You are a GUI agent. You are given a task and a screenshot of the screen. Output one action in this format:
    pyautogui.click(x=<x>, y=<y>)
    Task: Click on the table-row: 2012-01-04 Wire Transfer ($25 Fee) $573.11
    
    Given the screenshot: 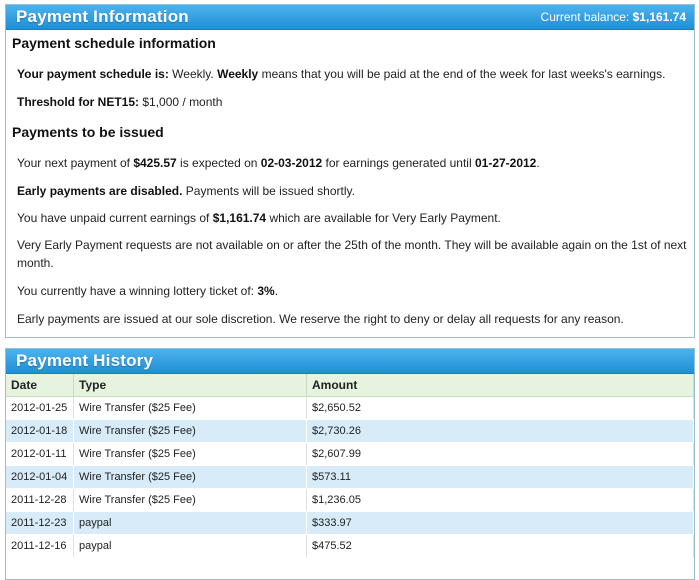 What is the action you would take?
    pyautogui.click(x=350, y=477)
    